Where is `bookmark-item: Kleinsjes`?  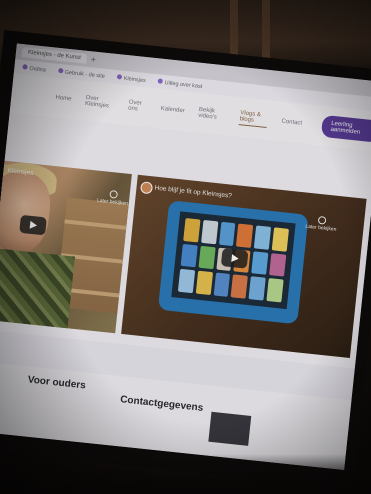 bookmark-item: Kleinsjes is located at coordinates (131, 78).